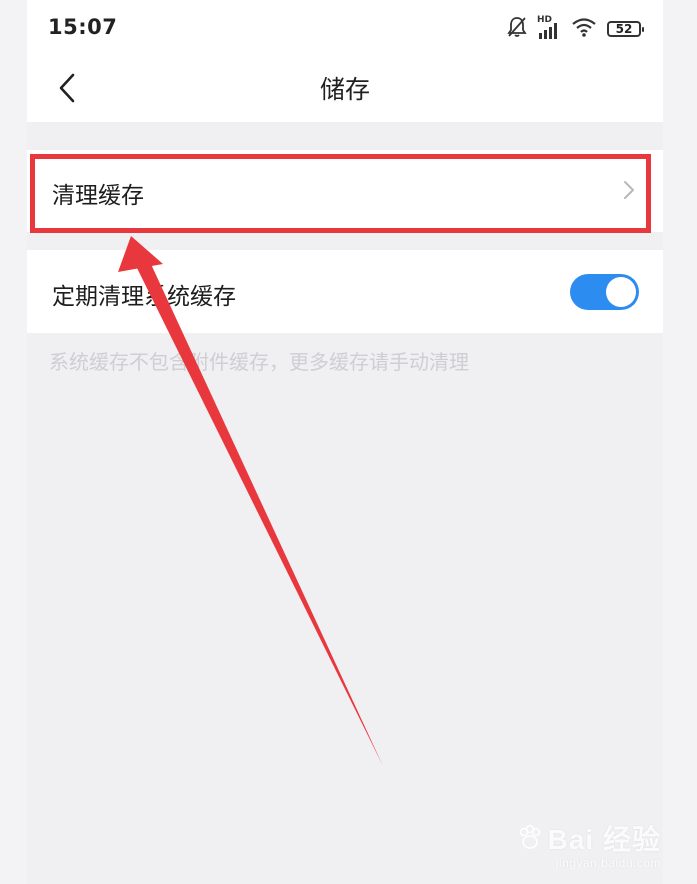 This screenshot has width=697, height=884. I want to click on periodic-clear-item: 定期清理系统缓存, so click(345, 291).